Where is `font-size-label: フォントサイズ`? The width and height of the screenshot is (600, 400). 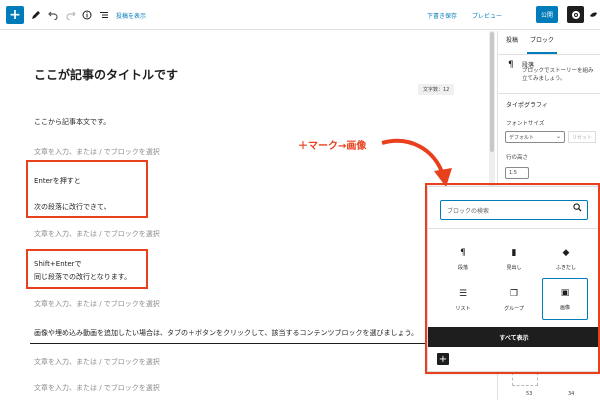 font-size-label: フォントサイズ is located at coordinates (525, 124).